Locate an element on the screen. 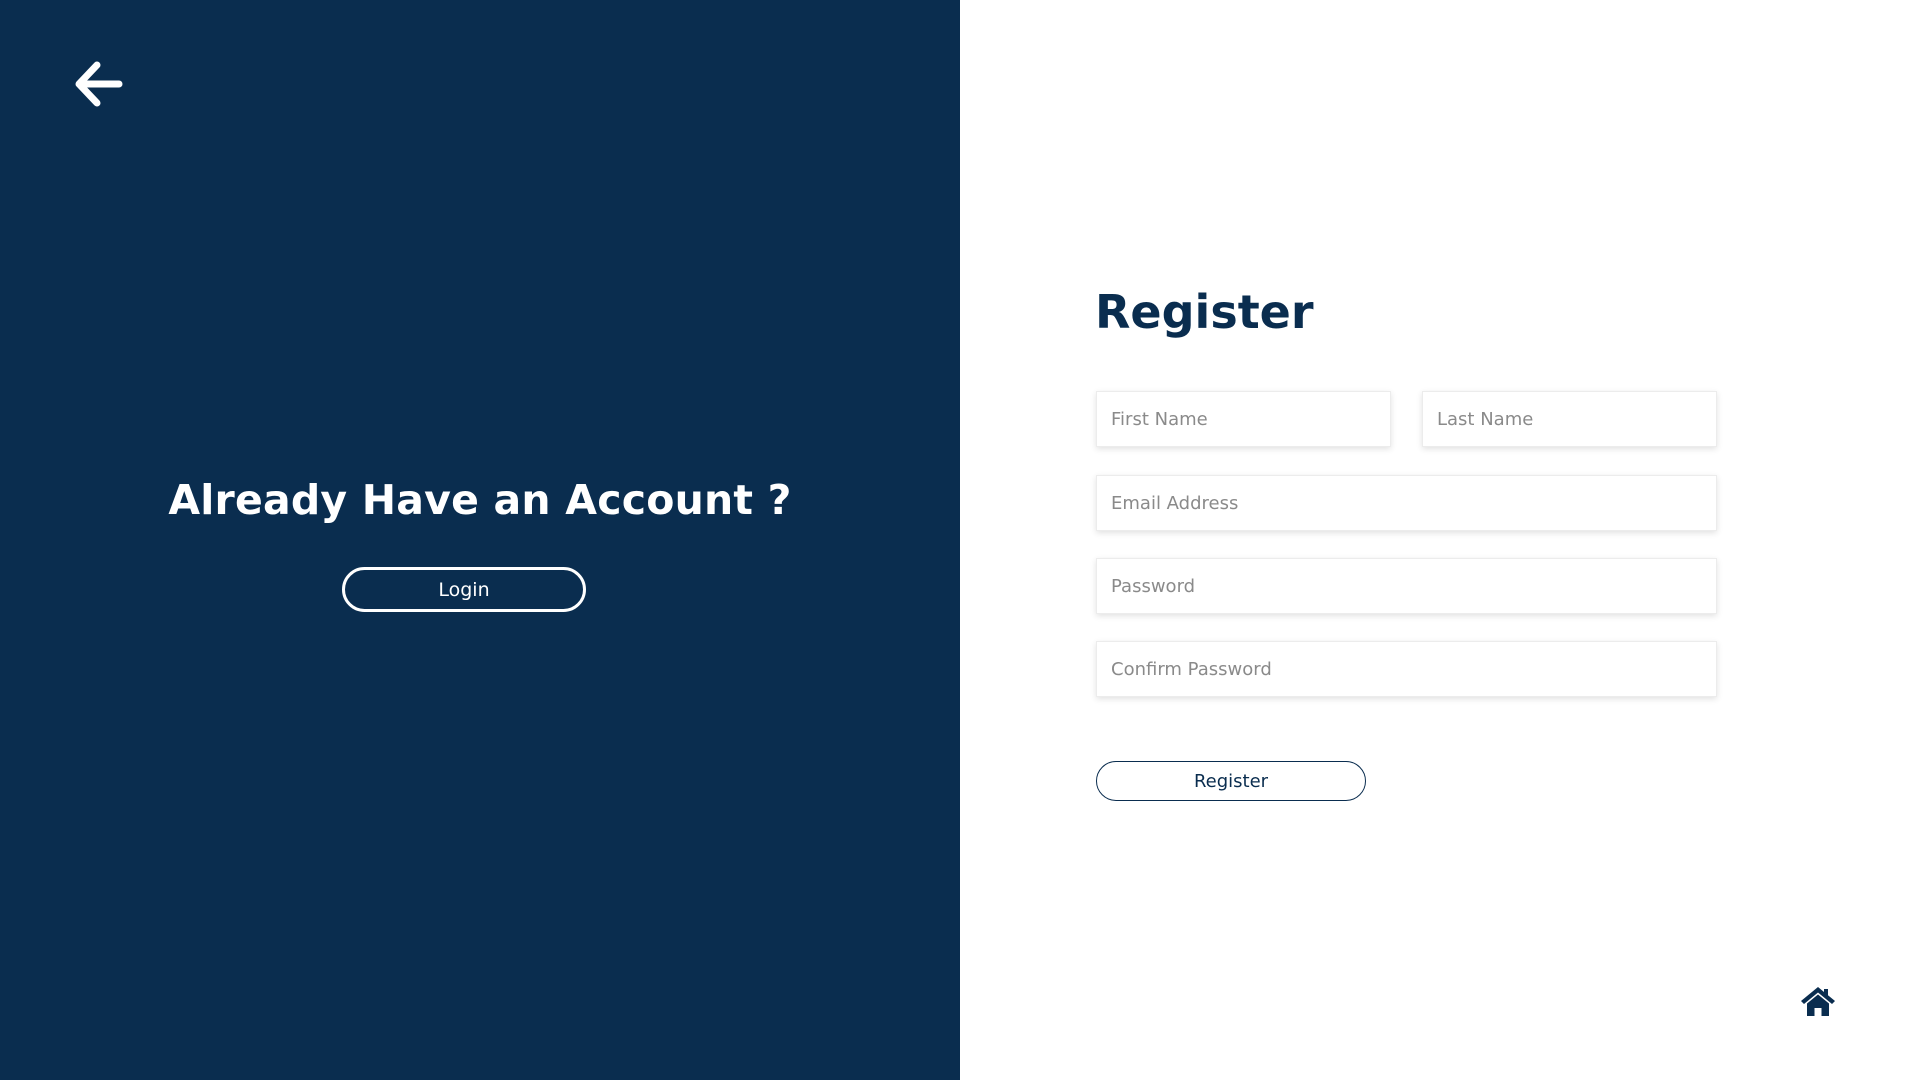 The width and height of the screenshot is (1920, 1080). arrow-left-icon is located at coordinates (98, 86).